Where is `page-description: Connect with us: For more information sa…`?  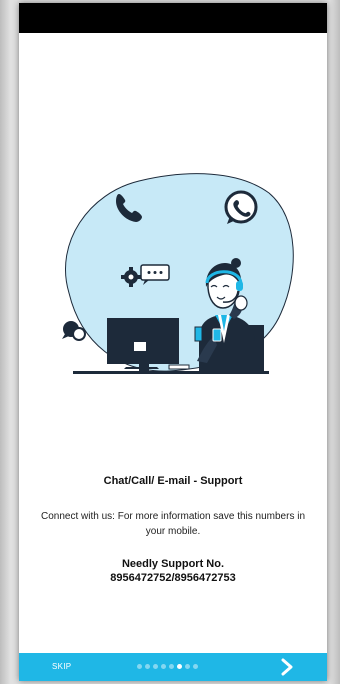 page-description: Connect with us: For more information sa… is located at coordinates (173, 524).